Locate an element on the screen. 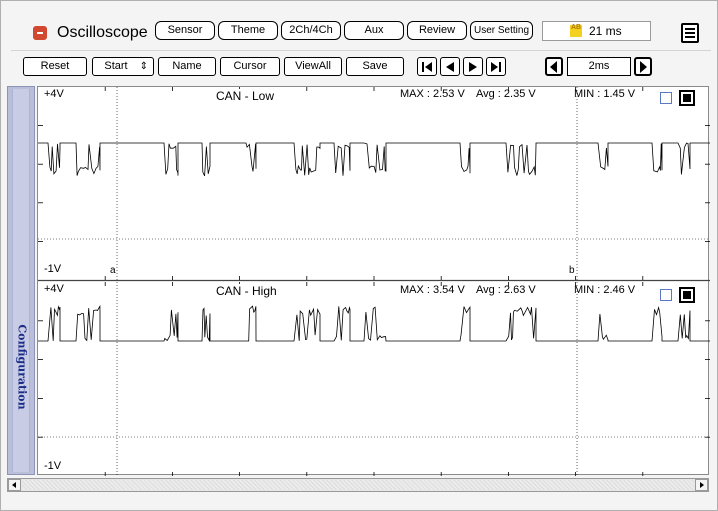 Image resolution: width=718 pixels, height=511 pixels. ch1-avg: Avg : 2.35 V is located at coordinates (506, 94).